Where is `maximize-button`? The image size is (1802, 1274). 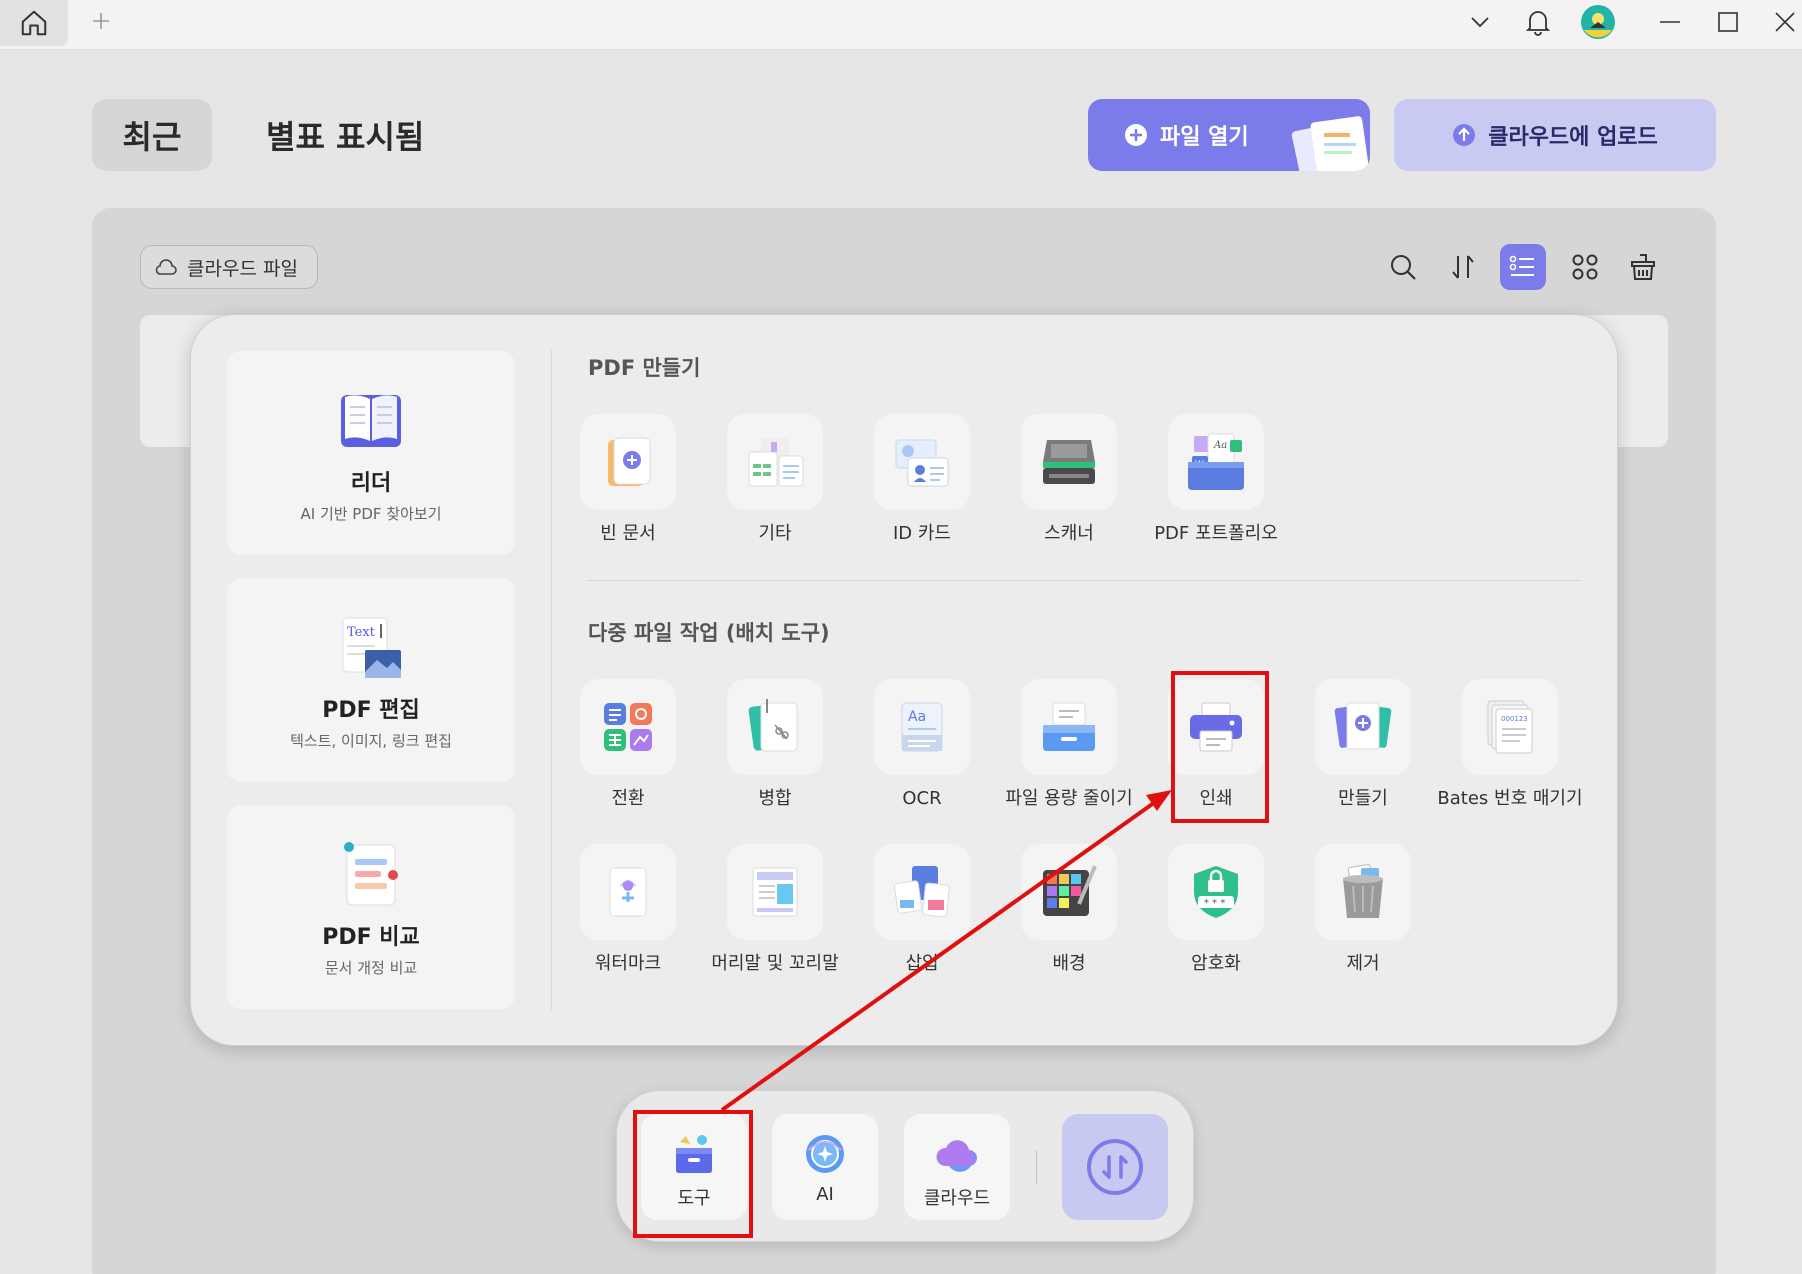
maximize-button is located at coordinates (1728, 22).